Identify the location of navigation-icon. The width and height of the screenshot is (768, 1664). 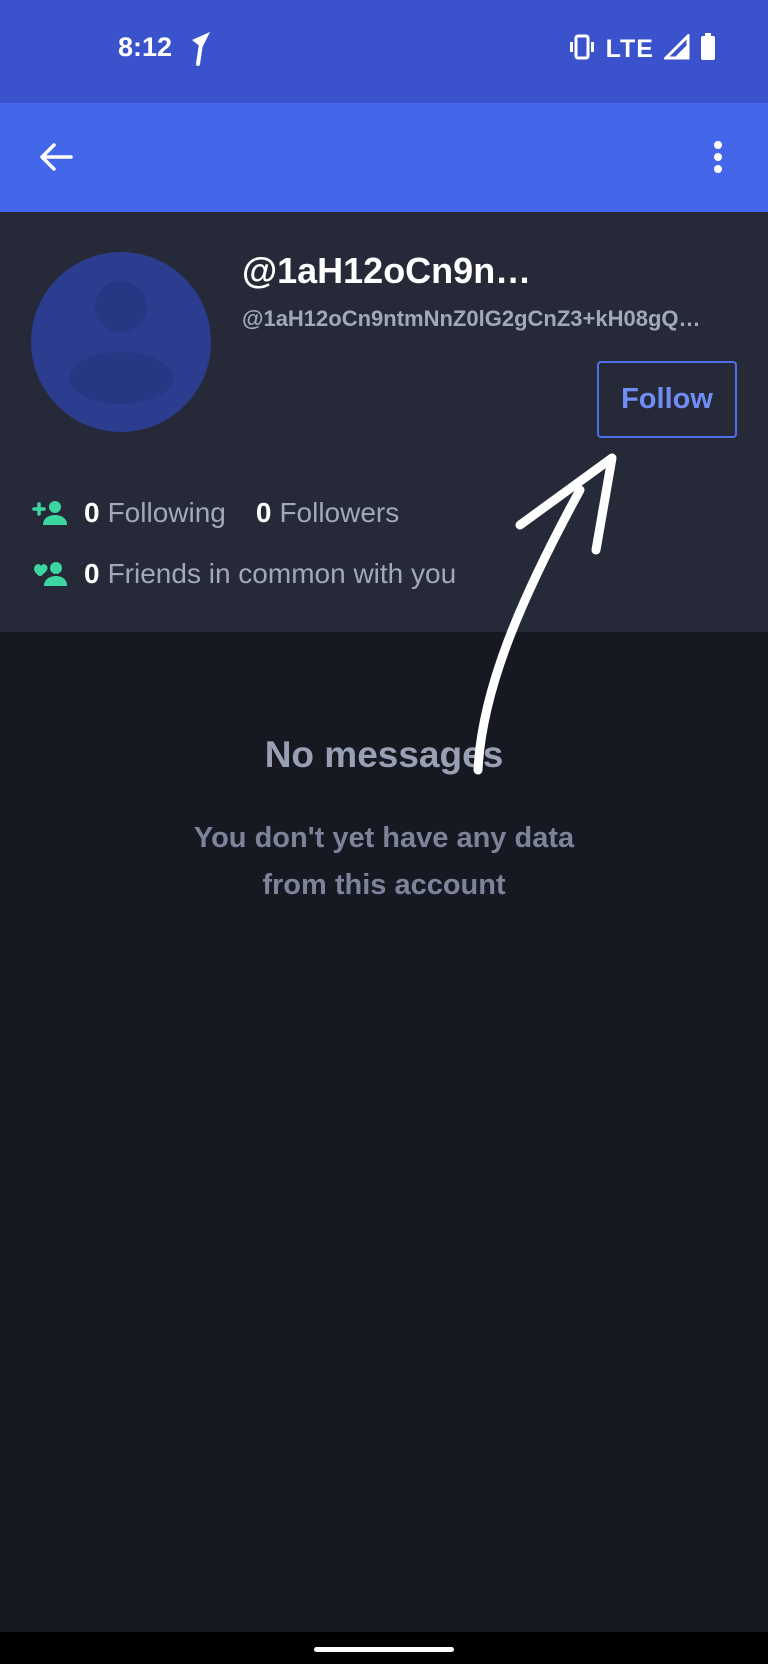
(201, 50).